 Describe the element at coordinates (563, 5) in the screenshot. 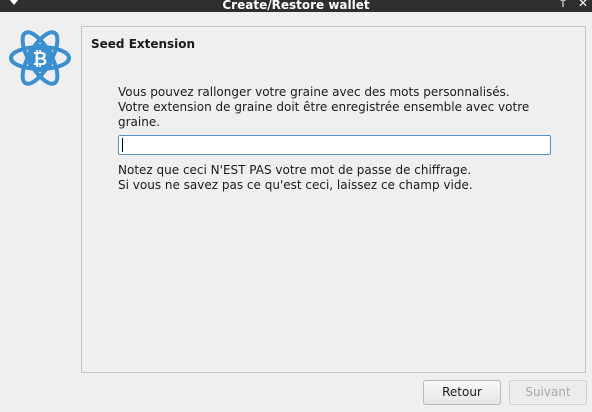

I see `keep-above-arrow-icon: ↑` at that location.